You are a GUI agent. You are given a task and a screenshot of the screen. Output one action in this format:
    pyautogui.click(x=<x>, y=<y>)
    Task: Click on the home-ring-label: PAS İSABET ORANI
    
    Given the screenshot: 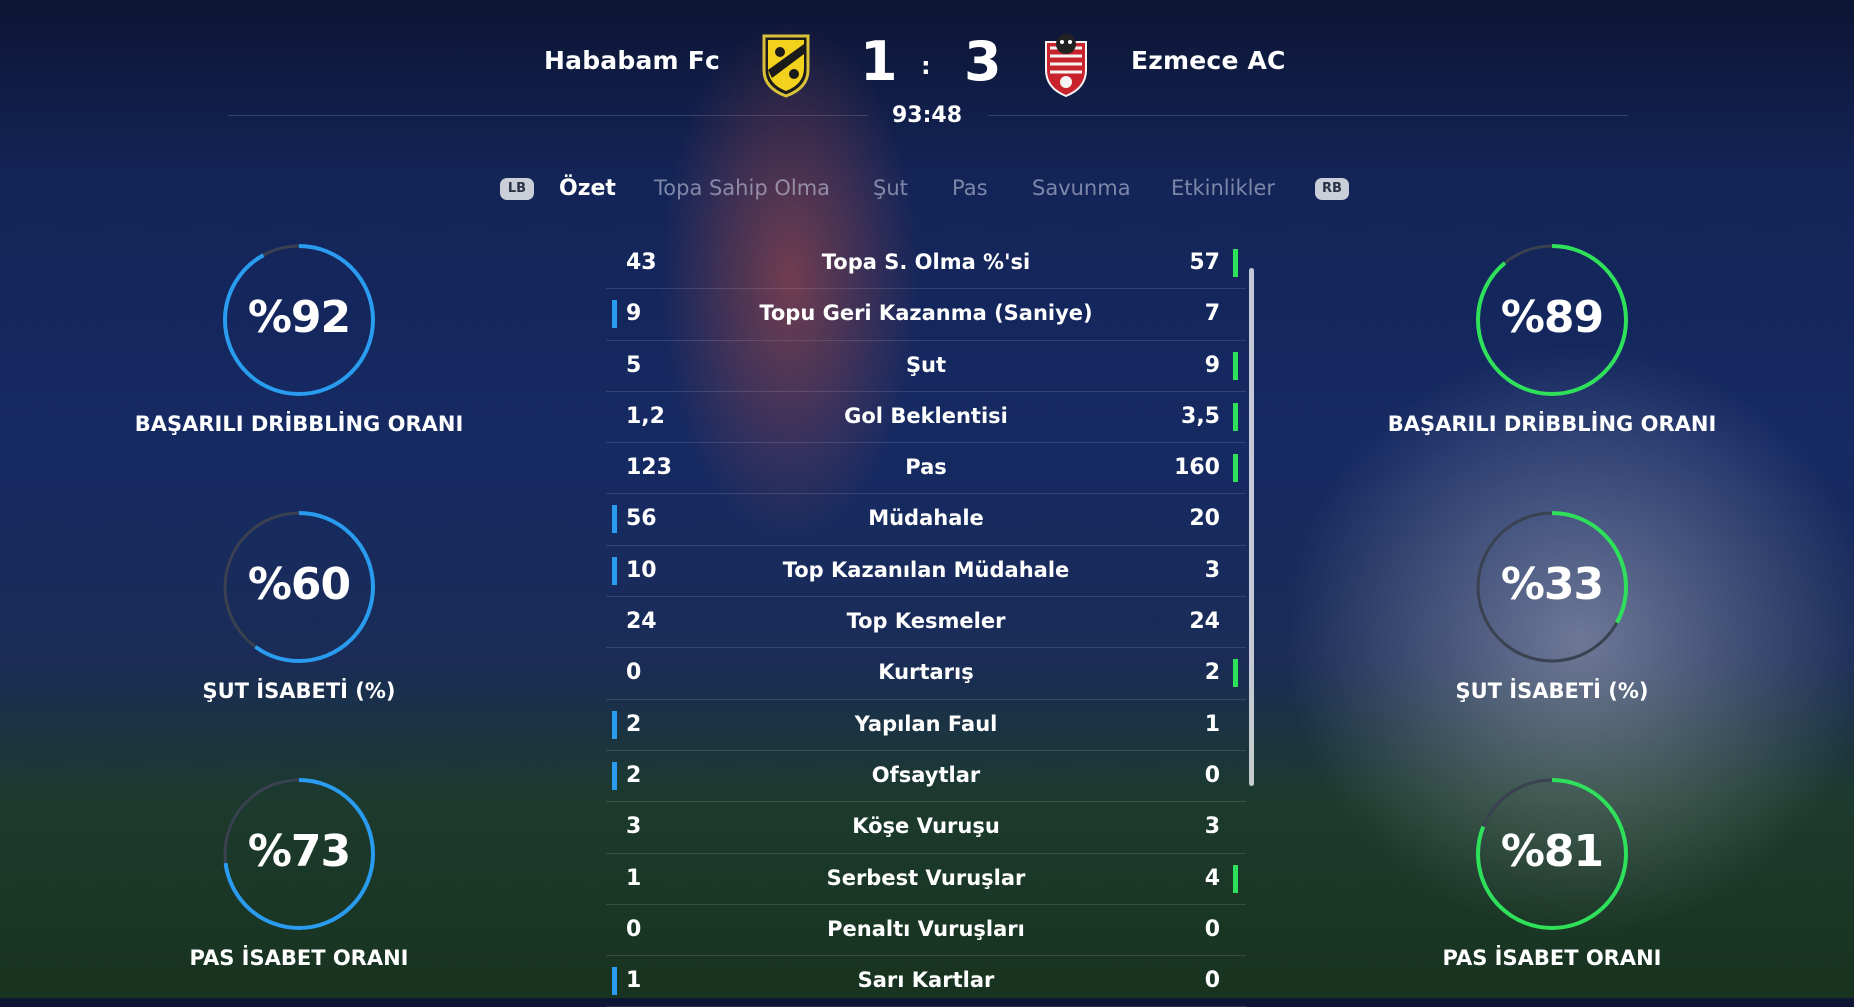 What is the action you would take?
    pyautogui.click(x=299, y=958)
    